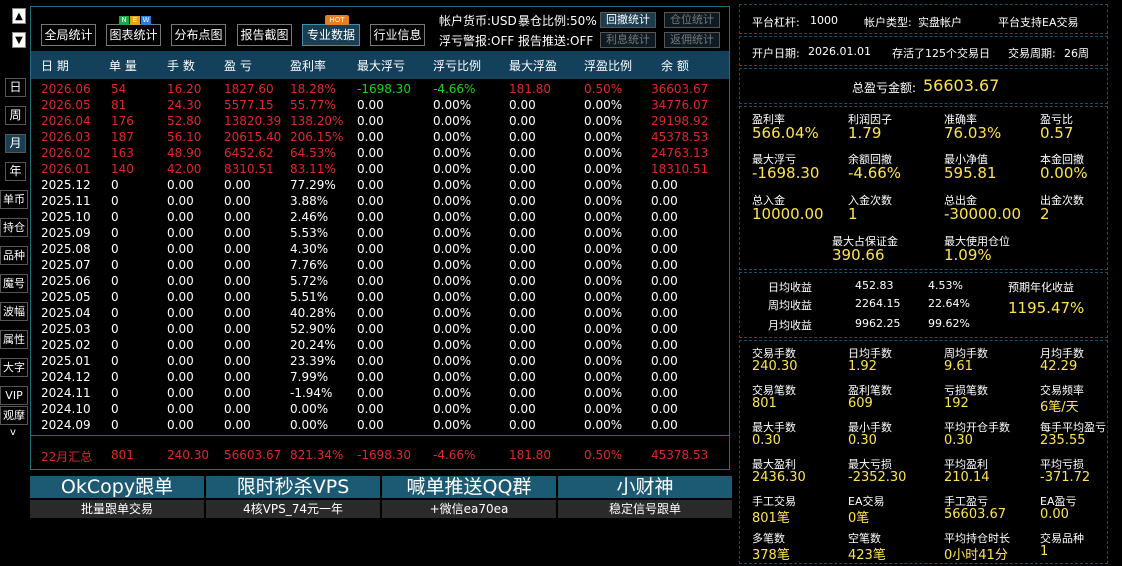  Describe the element at coordinates (180, 265) in the screenshot. I see `cell-lots: 0.00` at that location.